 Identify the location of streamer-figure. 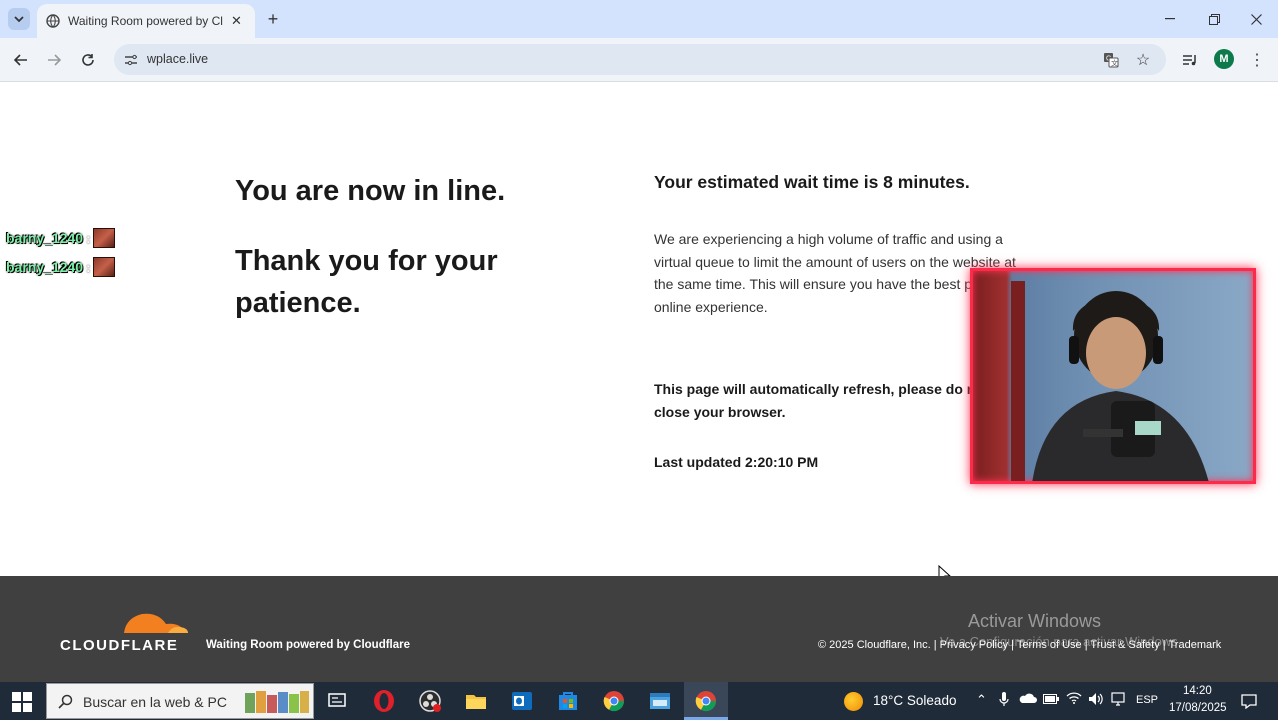
(1110, 381).